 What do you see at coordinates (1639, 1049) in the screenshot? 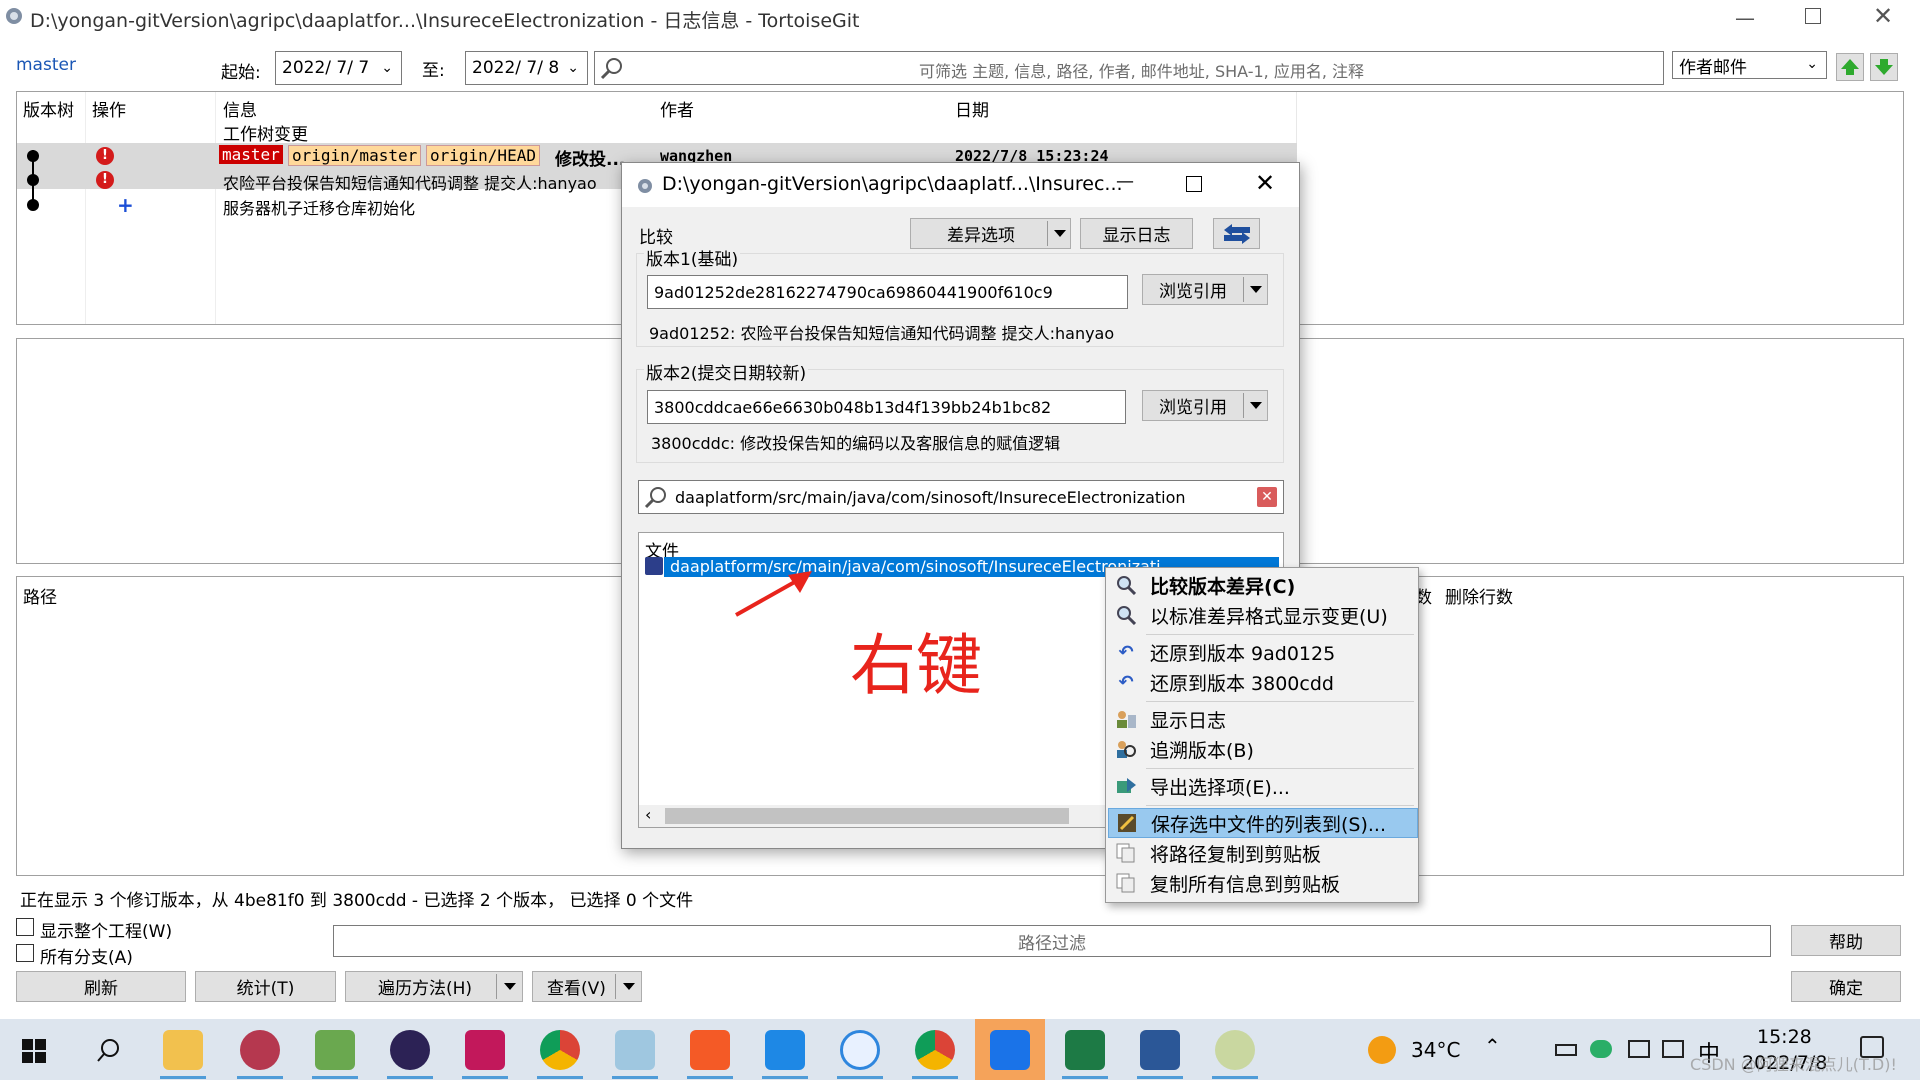
I see `network-icon` at bounding box center [1639, 1049].